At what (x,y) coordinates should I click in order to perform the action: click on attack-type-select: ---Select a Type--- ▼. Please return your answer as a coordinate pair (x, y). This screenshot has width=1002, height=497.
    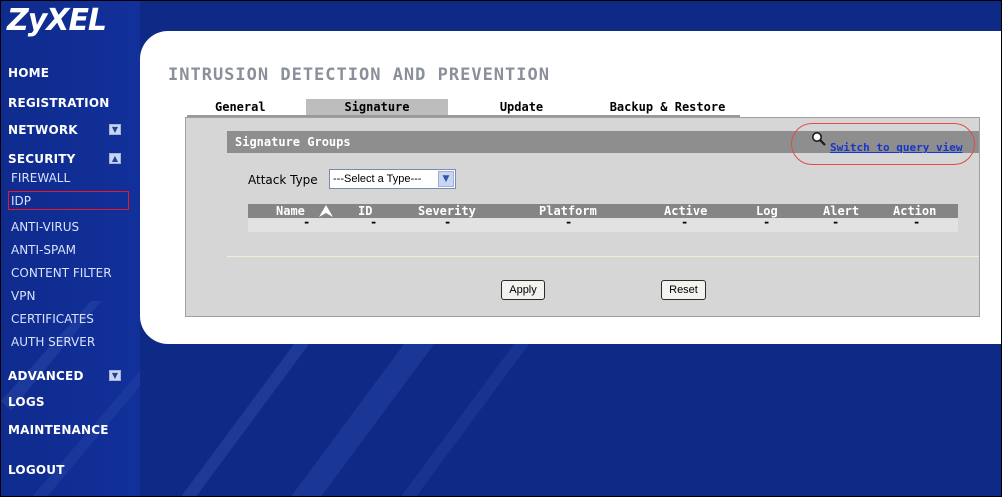
    Looking at the image, I should click on (392, 179).